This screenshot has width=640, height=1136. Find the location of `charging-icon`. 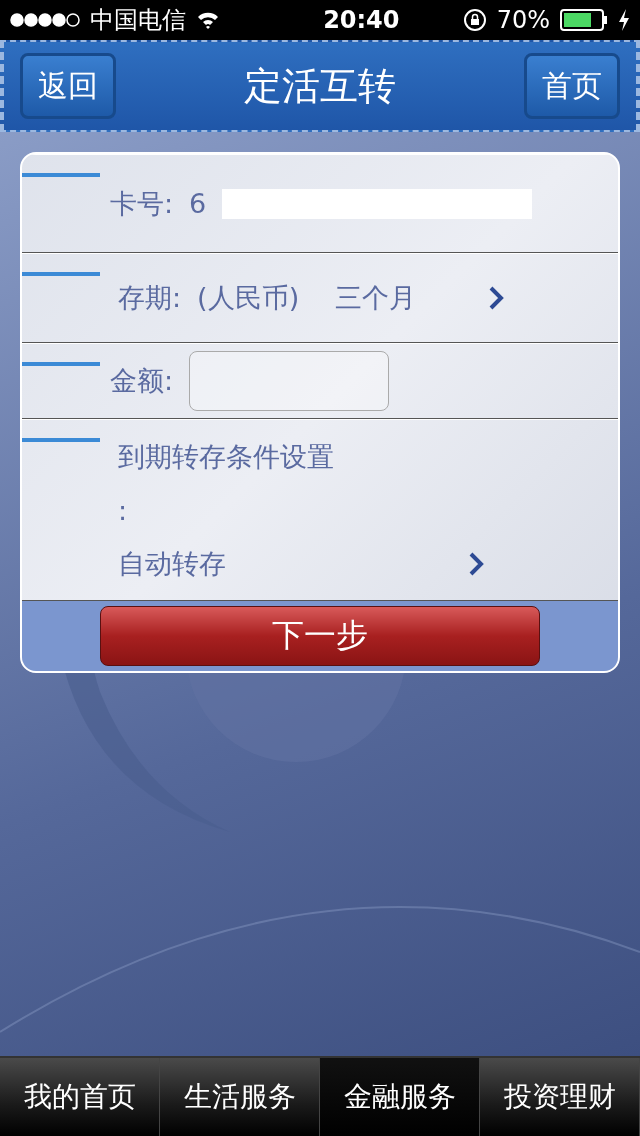

charging-icon is located at coordinates (624, 20).